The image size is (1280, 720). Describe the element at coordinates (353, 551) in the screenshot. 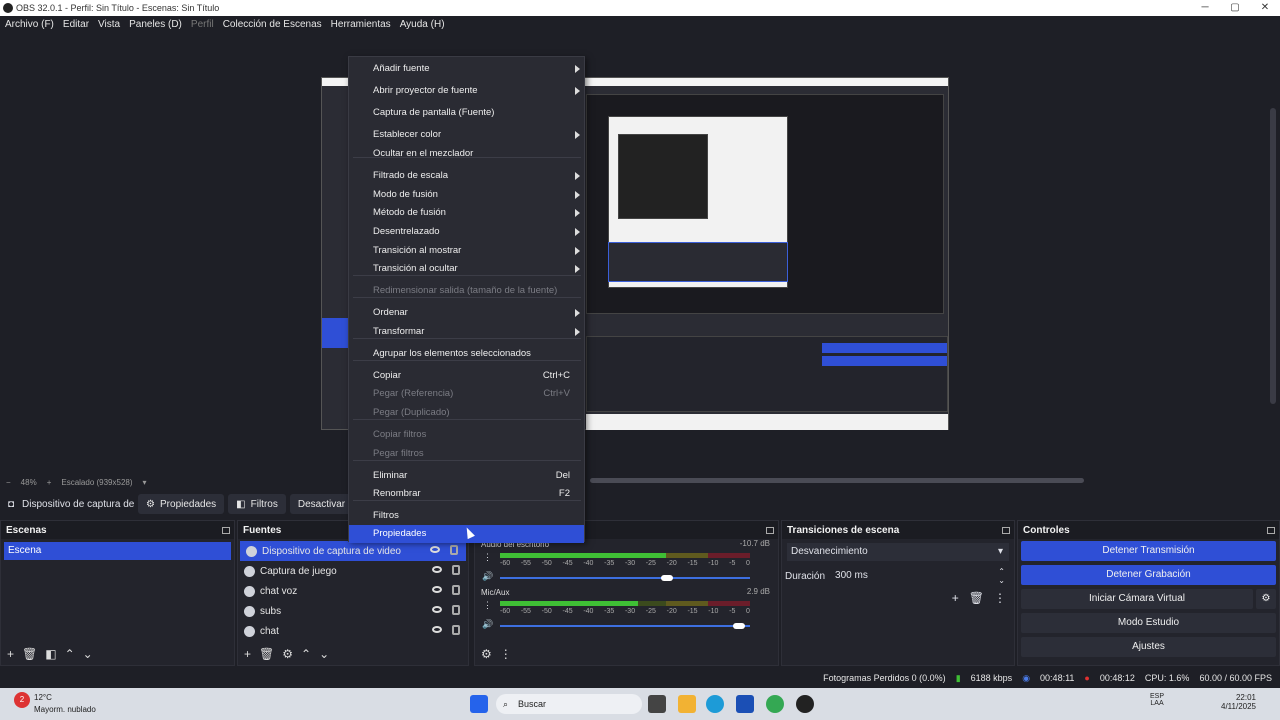

I see `source-row: Dispositivo de captura de video` at that location.